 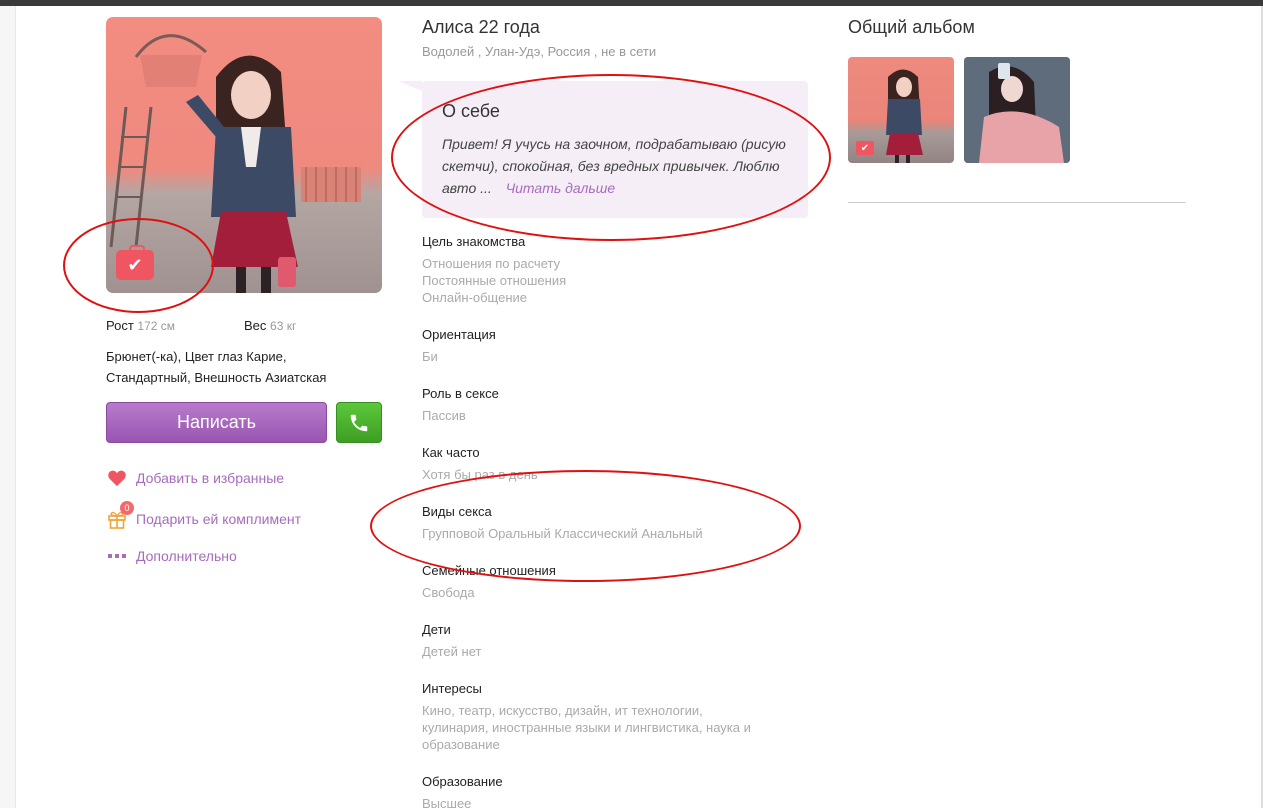 I want to click on more-dots-icon, so click(x=117, y=556).